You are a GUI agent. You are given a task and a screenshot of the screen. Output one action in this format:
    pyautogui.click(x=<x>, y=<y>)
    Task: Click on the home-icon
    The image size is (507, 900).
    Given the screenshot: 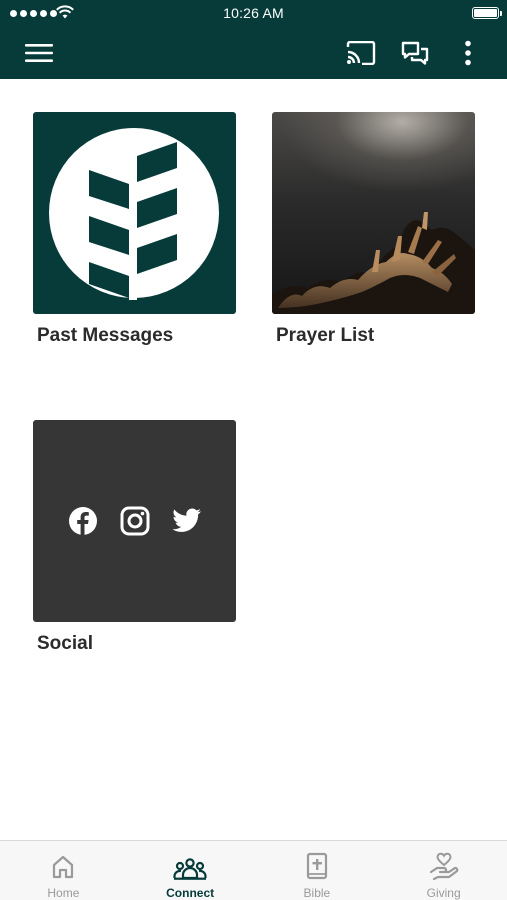 What is the action you would take?
    pyautogui.click(x=63, y=867)
    